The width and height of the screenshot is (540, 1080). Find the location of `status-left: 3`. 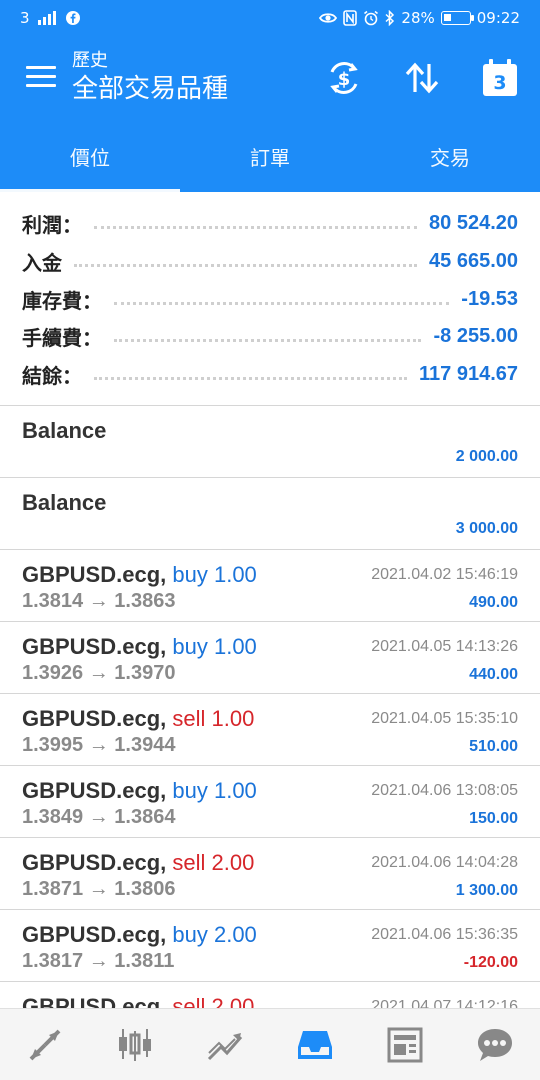

status-left: 3 is located at coordinates (50, 18).